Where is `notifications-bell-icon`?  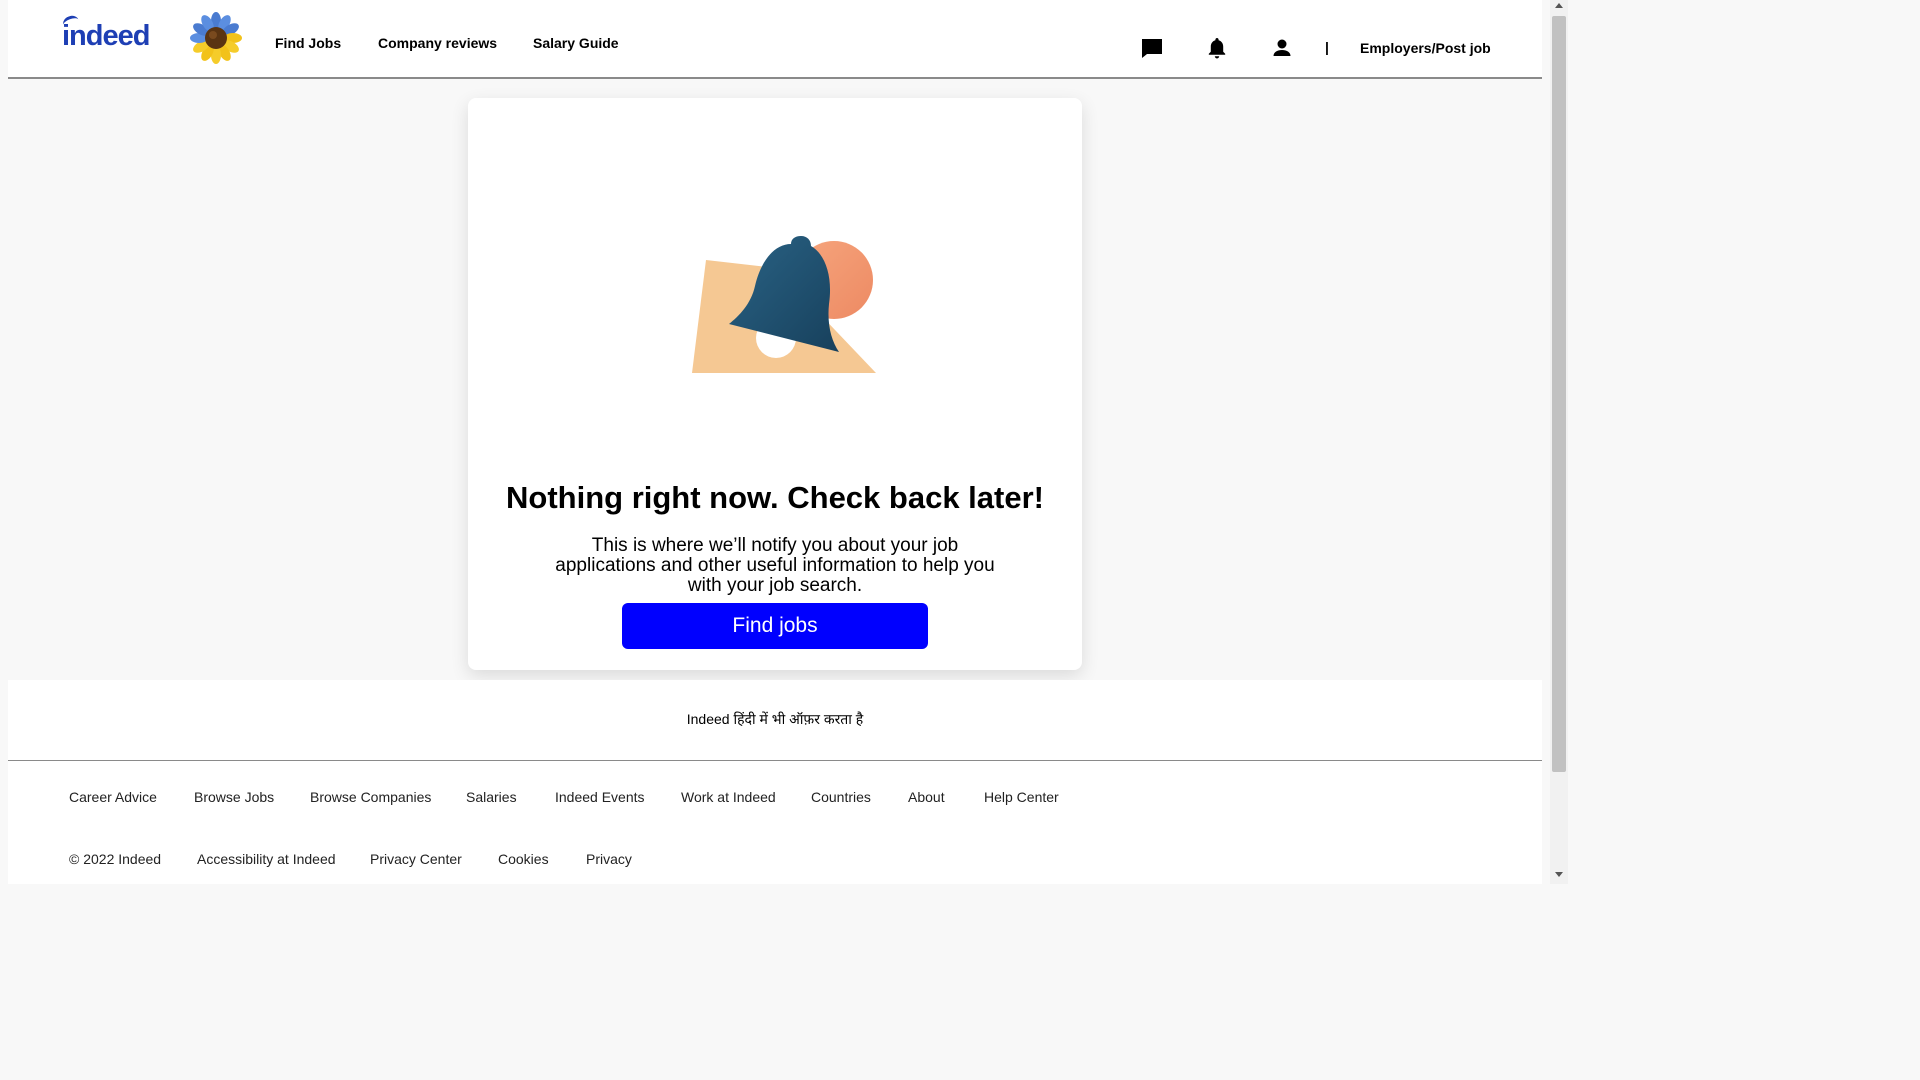 notifications-bell-icon is located at coordinates (1217, 48).